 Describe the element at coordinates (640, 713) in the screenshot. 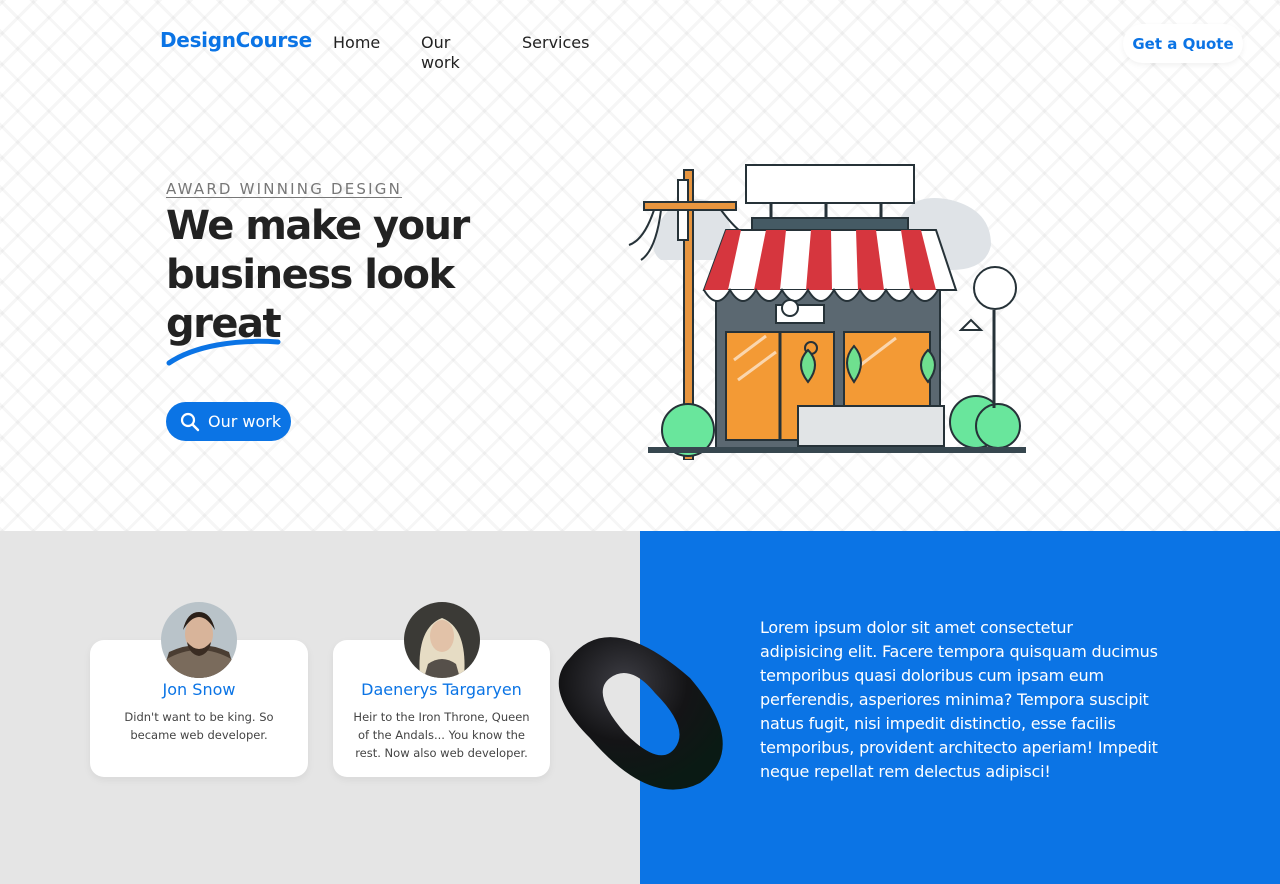

I see `torus-decoration` at that location.